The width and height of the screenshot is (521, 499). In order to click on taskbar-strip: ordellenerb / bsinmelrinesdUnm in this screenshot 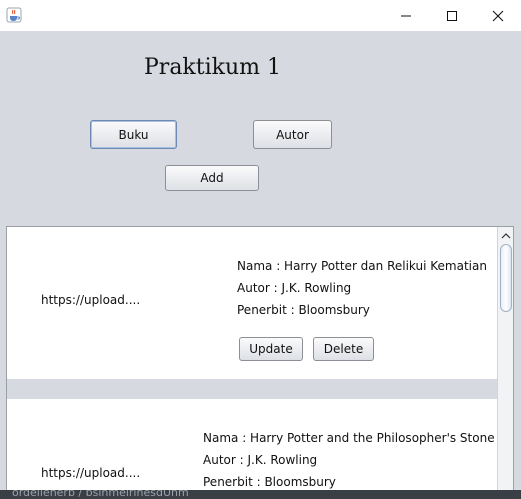, I will do `click(260, 494)`.